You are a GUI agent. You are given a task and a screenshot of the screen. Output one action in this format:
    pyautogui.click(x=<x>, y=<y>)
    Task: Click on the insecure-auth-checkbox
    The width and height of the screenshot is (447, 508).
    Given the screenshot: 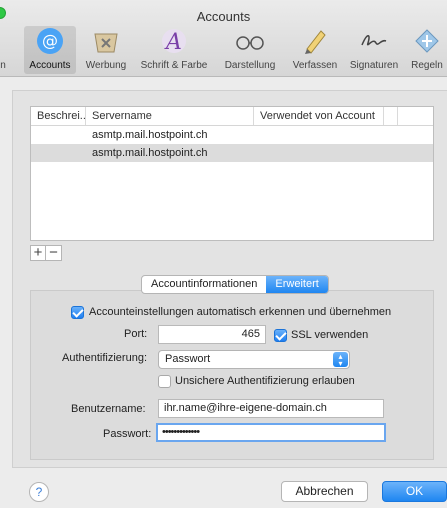 What is the action you would take?
    pyautogui.click(x=164, y=381)
    